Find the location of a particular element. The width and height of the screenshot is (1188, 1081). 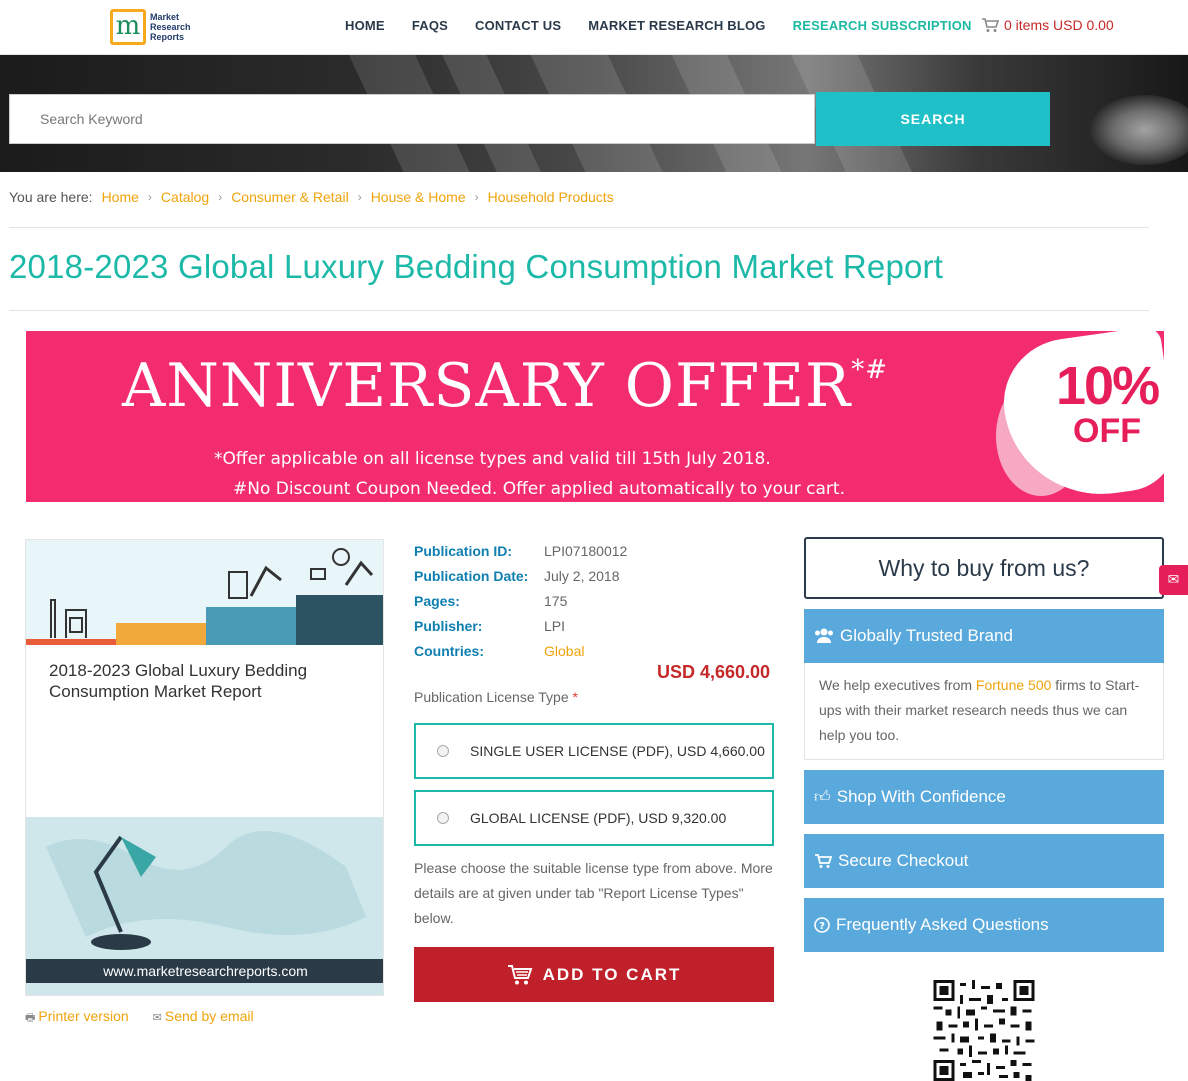

cover-illustration-map is located at coordinates (204, 888).